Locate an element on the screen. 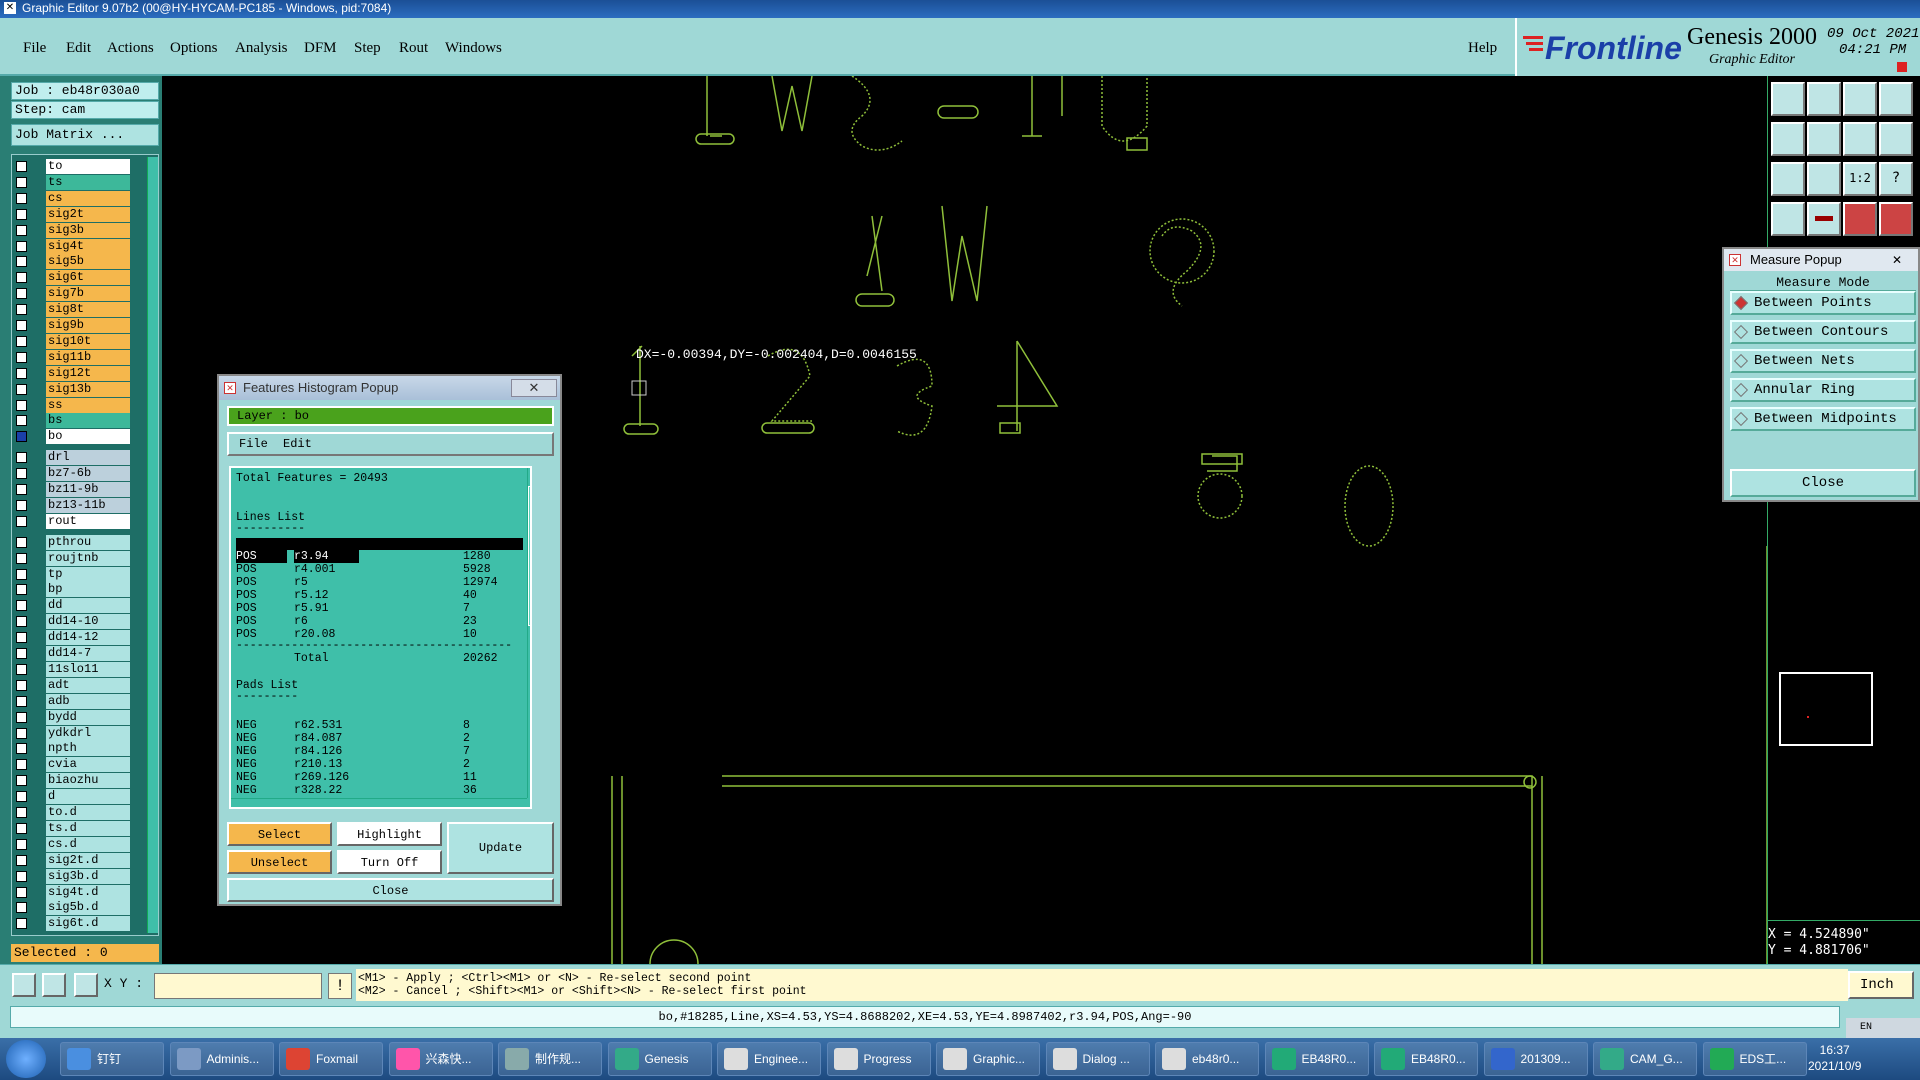 The width and height of the screenshot is (1920, 1080). layer-name: sig4t.d is located at coordinates (88, 892).